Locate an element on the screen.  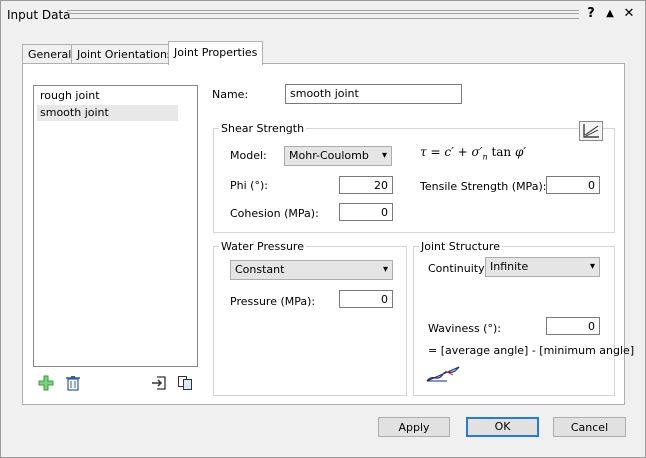
model-dropdown: Mohr-Coulomb ▾ is located at coordinates (338, 156).